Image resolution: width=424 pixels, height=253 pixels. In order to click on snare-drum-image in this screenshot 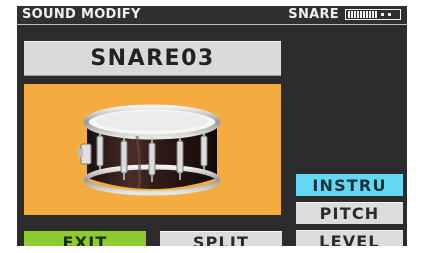, I will do `click(149, 150)`.